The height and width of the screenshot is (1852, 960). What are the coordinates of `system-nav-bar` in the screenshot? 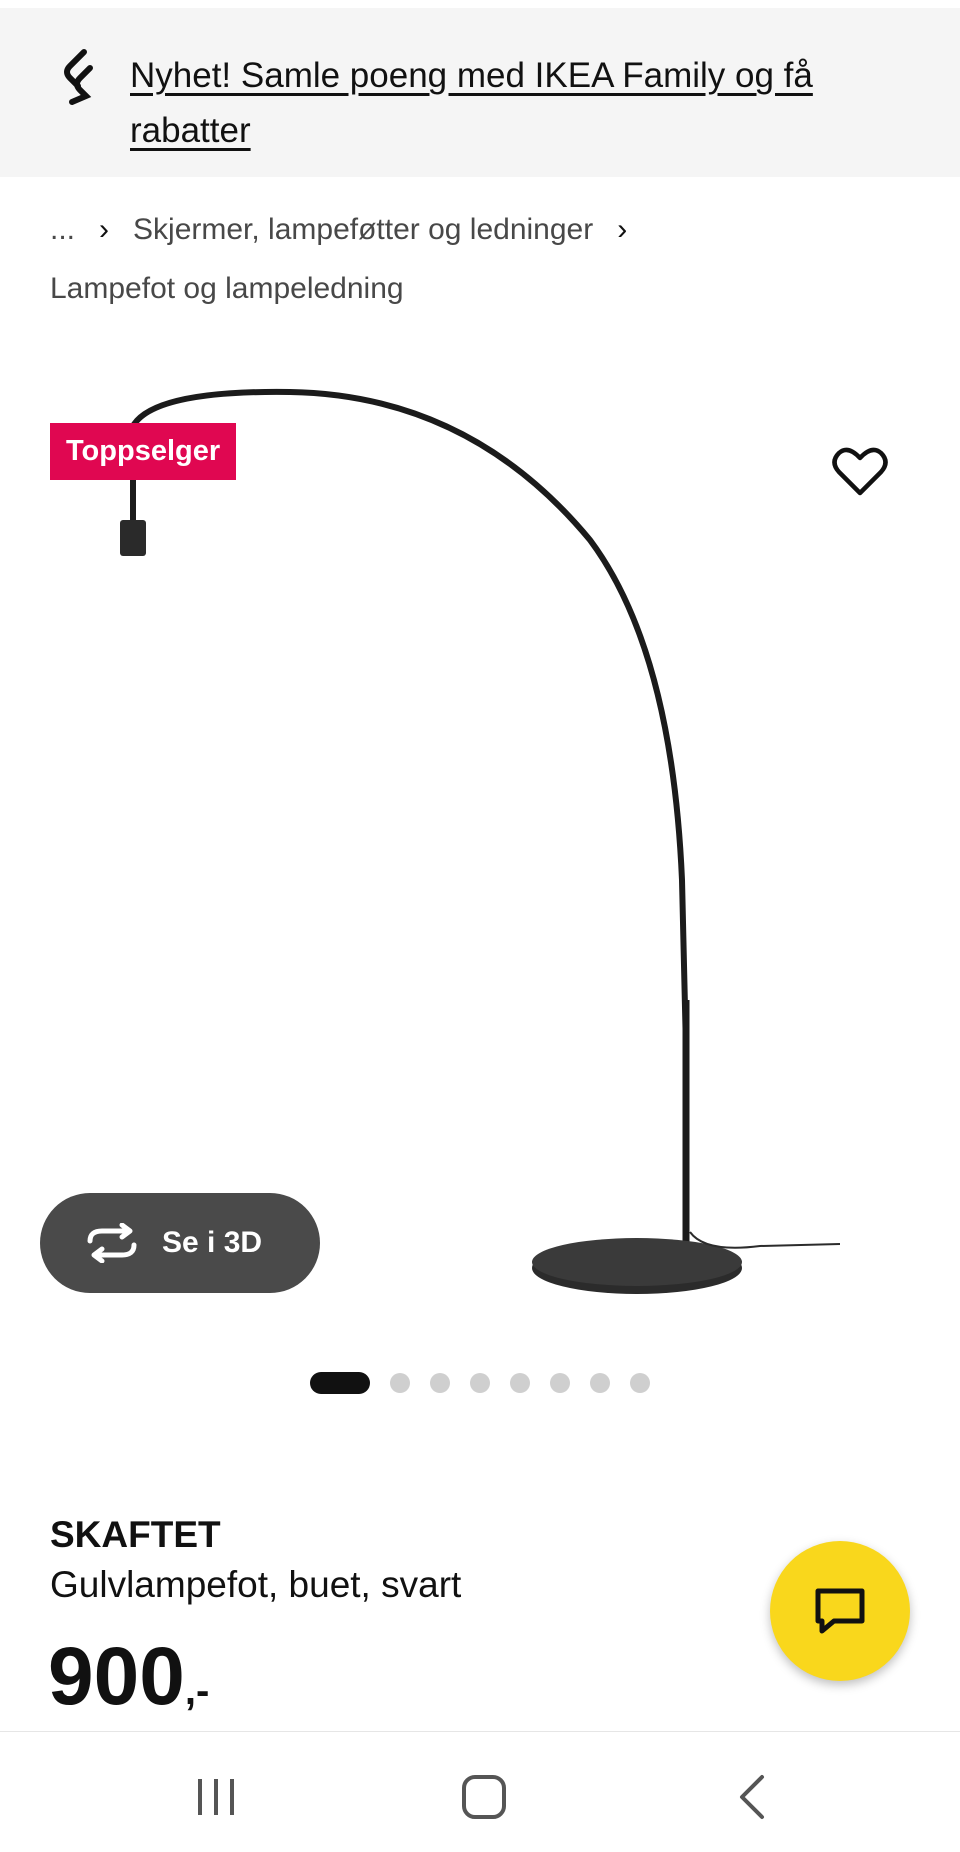 It's located at (480, 1791).